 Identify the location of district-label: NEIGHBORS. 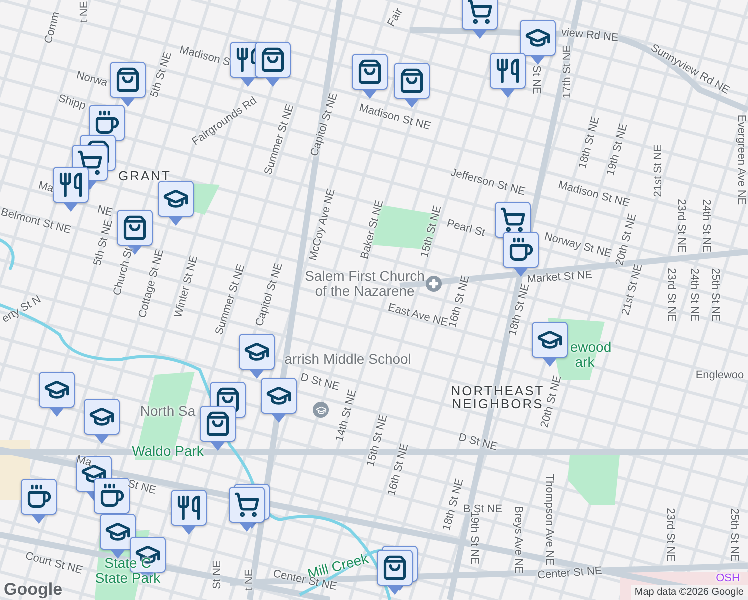
(498, 404).